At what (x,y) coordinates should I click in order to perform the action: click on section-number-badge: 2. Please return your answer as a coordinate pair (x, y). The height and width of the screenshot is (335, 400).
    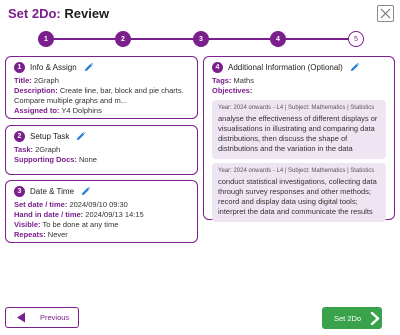
    Looking at the image, I should click on (19, 136).